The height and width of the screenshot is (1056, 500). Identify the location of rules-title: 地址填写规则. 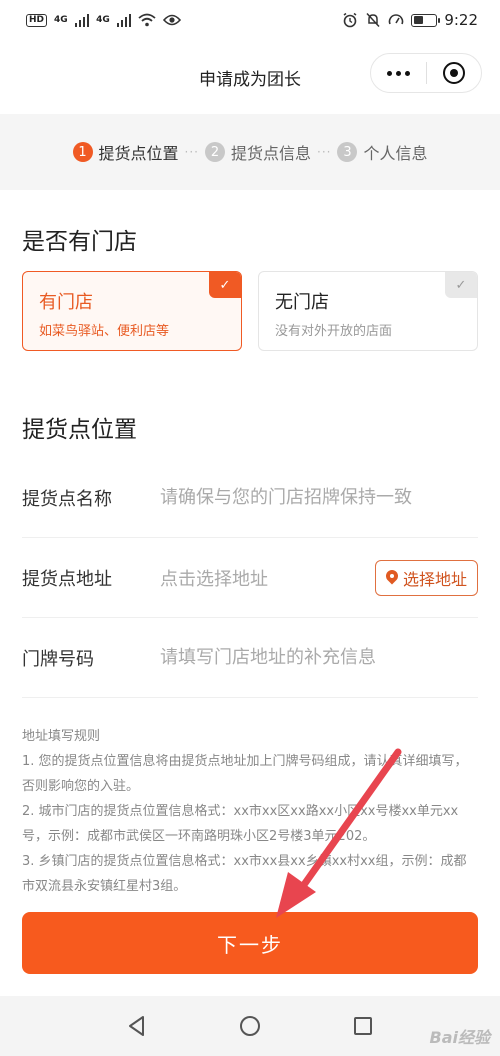
(61, 736).